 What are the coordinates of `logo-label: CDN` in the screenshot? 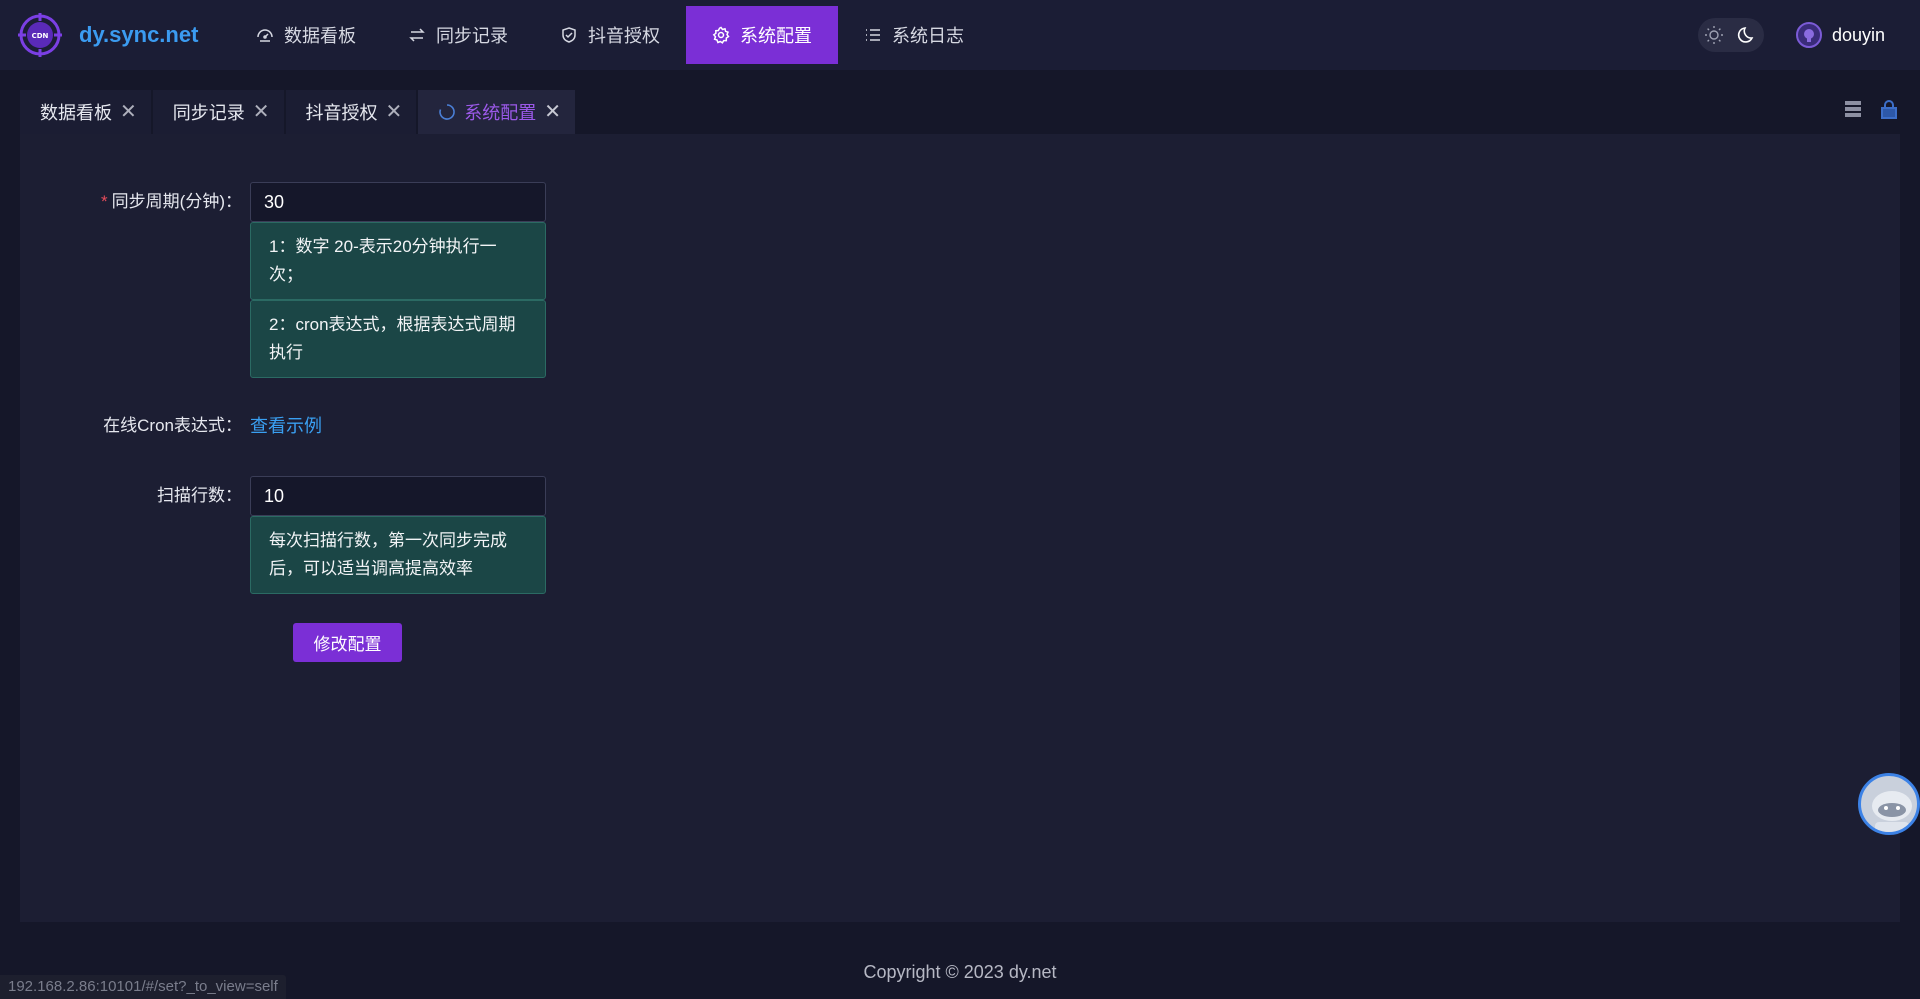 It's located at (40, 36).